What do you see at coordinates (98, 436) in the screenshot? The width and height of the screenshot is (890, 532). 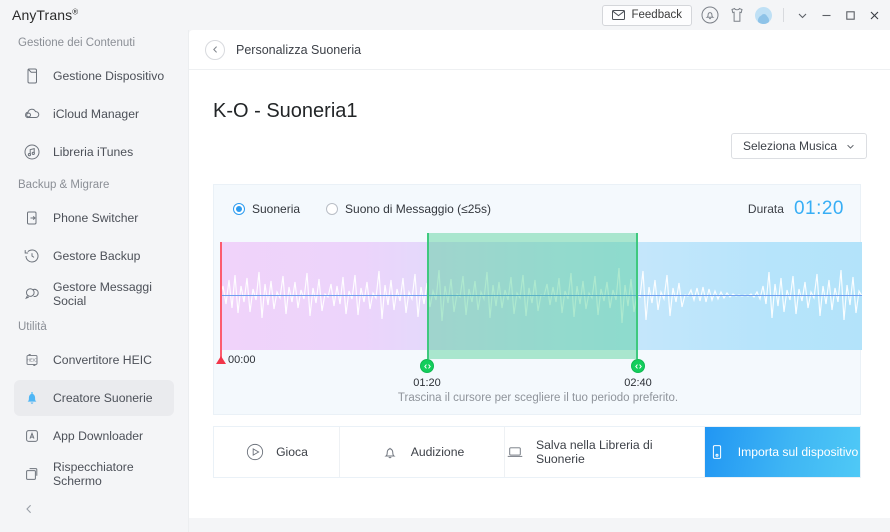 I see `sidebar-item-label: App Downloader` at bounding box center [98, 436].